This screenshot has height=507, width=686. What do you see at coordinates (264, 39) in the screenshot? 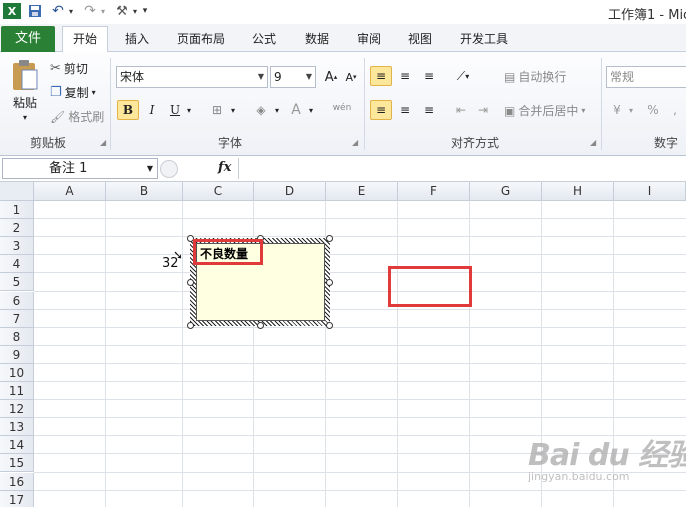
I see `tab-formulas: 公式` at bounding box center [264, 39].